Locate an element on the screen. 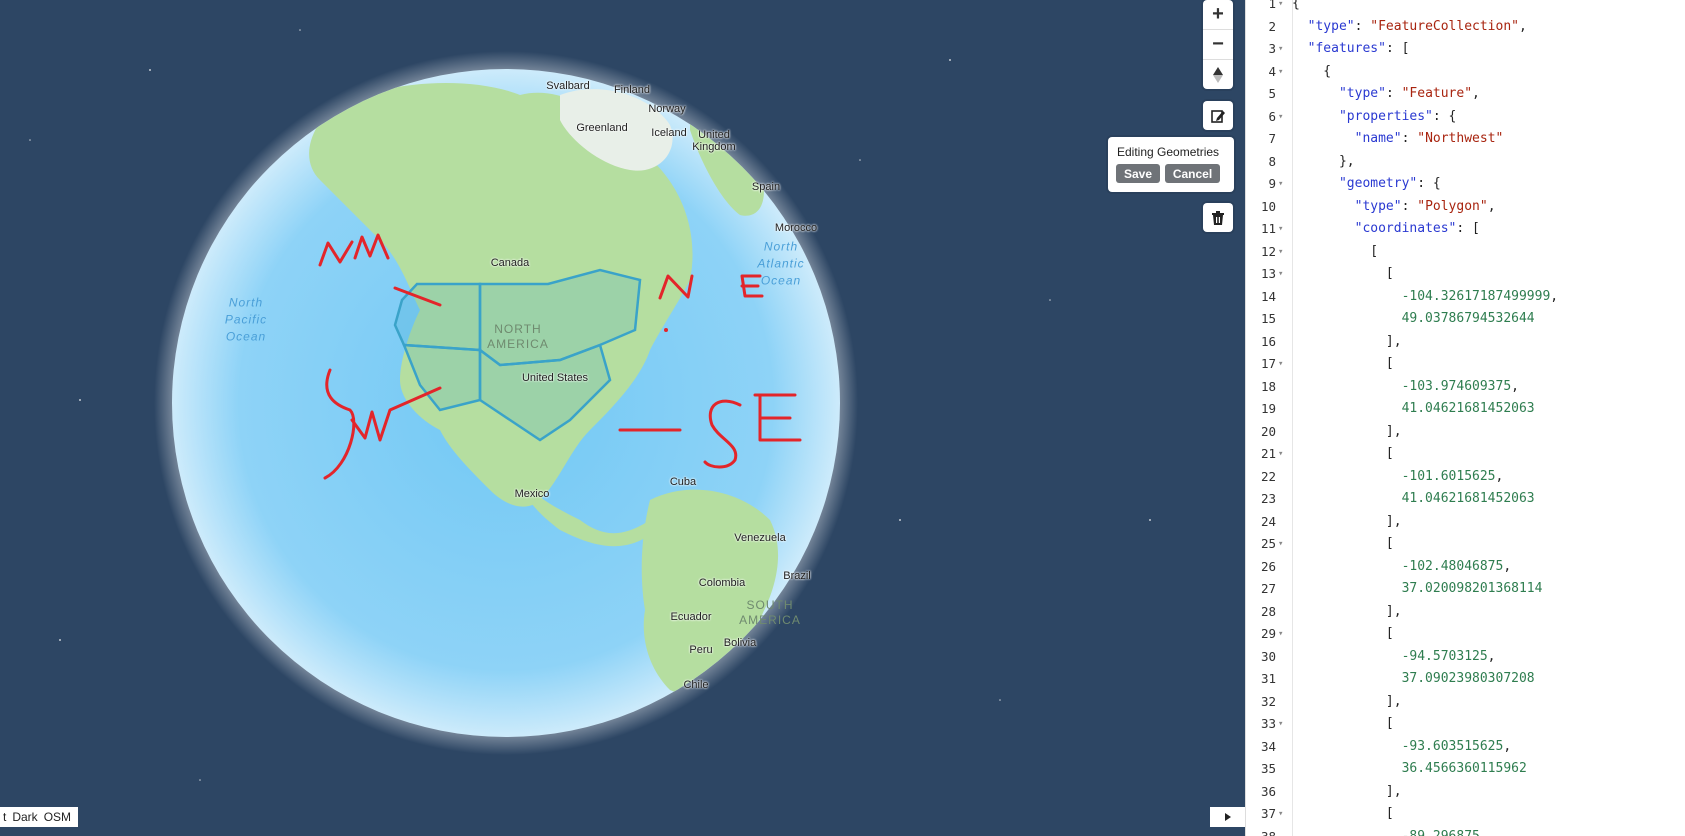  code-line: 31 37.09023980307208 is located at coordinates (1465, 679).